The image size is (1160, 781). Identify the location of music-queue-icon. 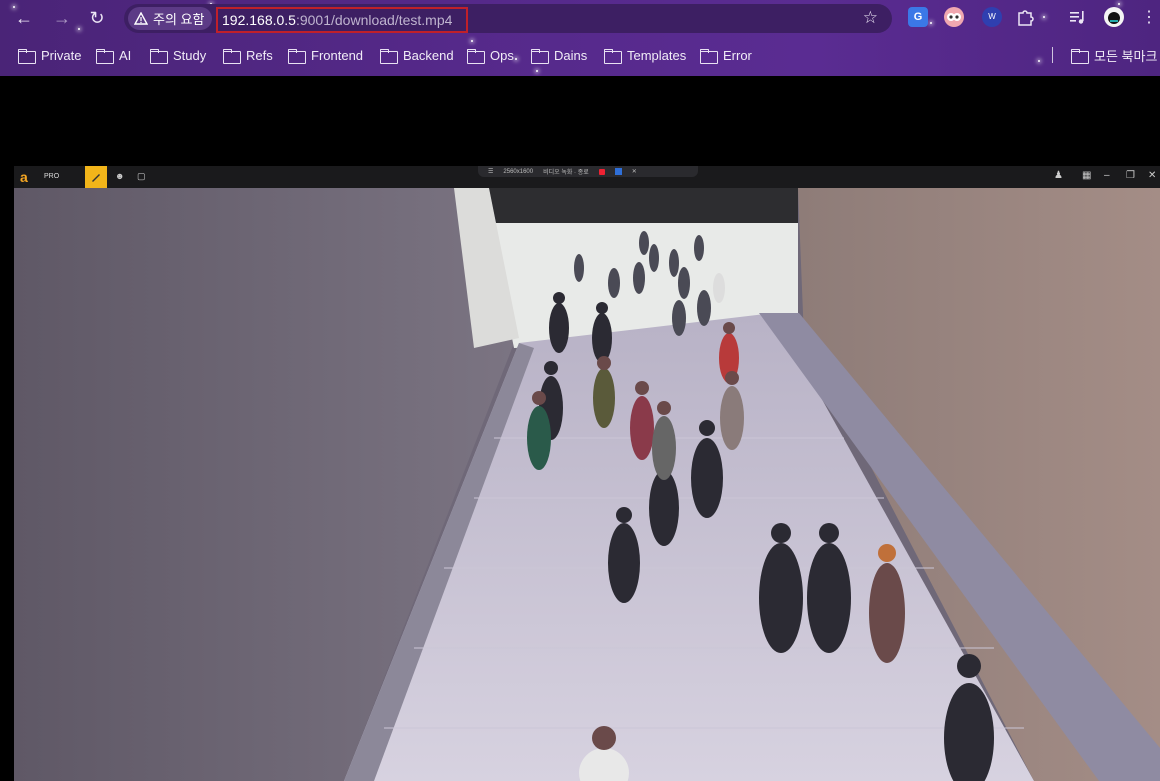
(1077, 17).